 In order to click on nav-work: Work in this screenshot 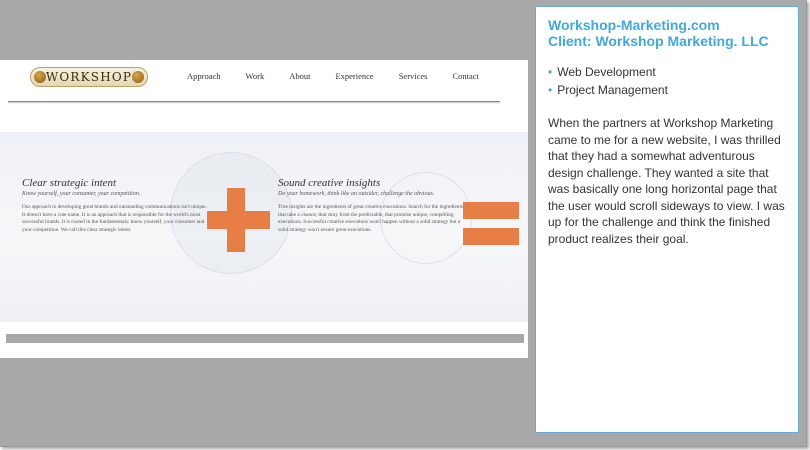, I will do `click(255, 76)`.